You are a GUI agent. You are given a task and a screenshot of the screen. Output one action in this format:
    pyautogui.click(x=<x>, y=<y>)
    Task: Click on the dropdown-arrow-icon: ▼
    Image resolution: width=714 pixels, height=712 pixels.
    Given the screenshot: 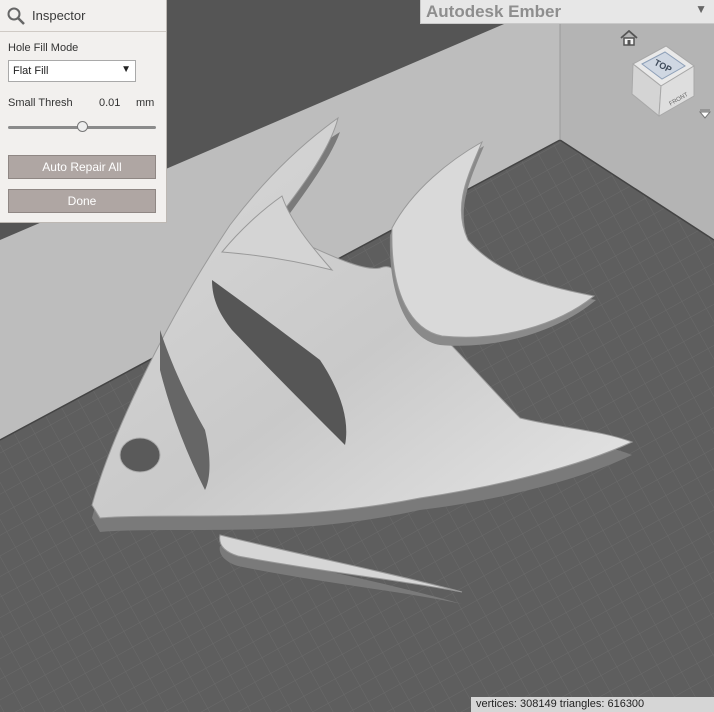 What is the action you would take?
    pyautogui.click(x=126, y=69)
    